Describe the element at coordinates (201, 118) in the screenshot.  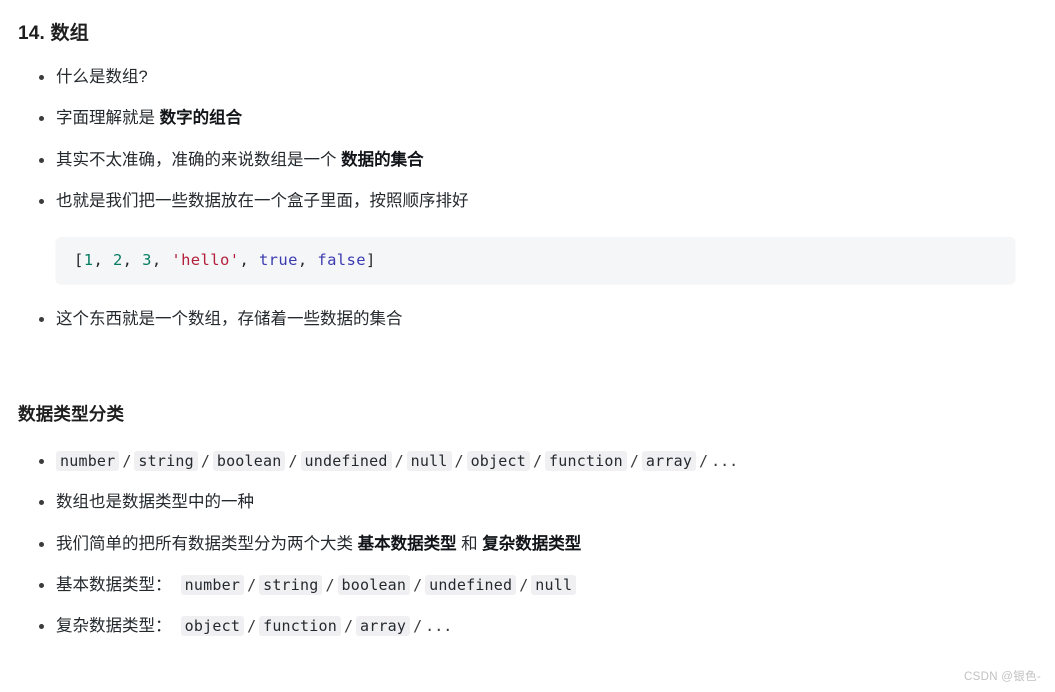
I see `list-item-emphasis: 数字的组合` at that location.